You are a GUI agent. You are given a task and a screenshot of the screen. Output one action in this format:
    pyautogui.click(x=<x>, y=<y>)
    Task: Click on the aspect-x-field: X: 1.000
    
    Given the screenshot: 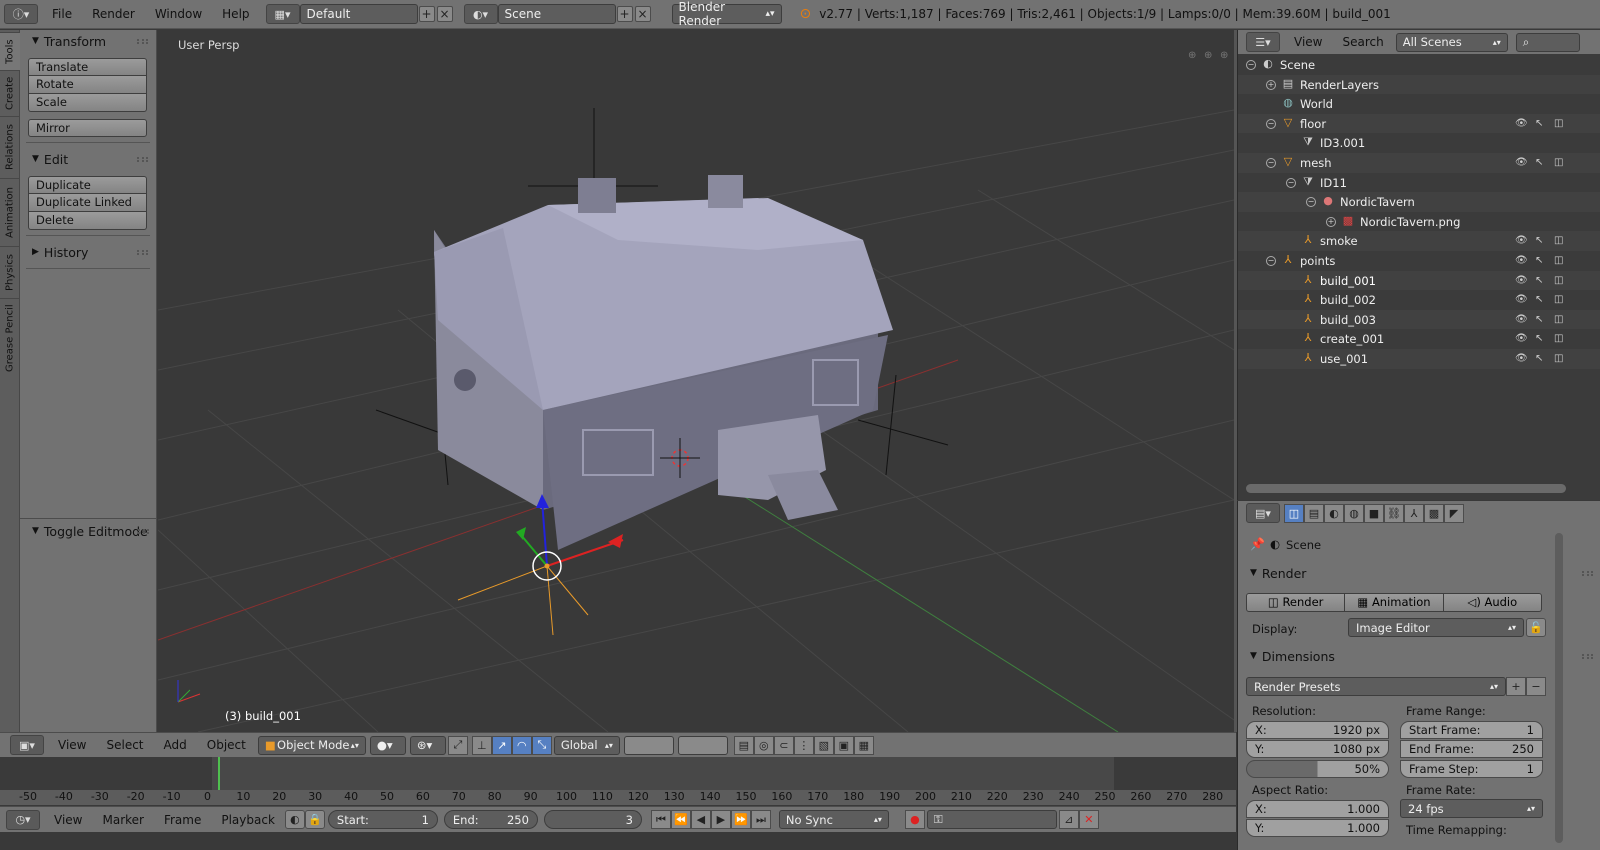 What is the action you would take?
    pyautogui.click(x=1317, y=809)
    